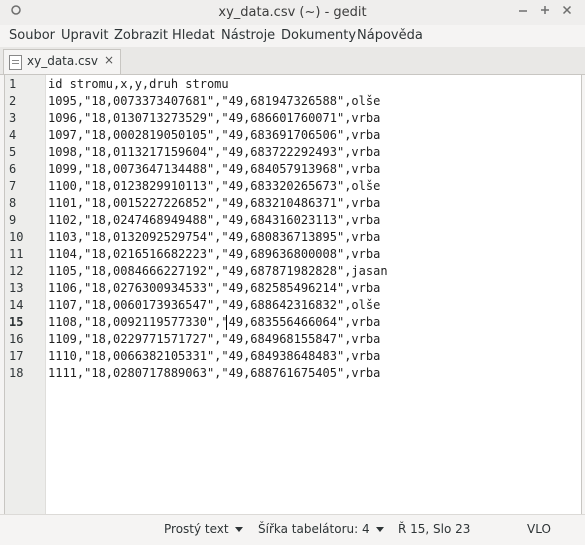 The image size is (585, 545). Describe the element at coordinates (567, 12) in the screenshot. I see `close-icon` at that location.